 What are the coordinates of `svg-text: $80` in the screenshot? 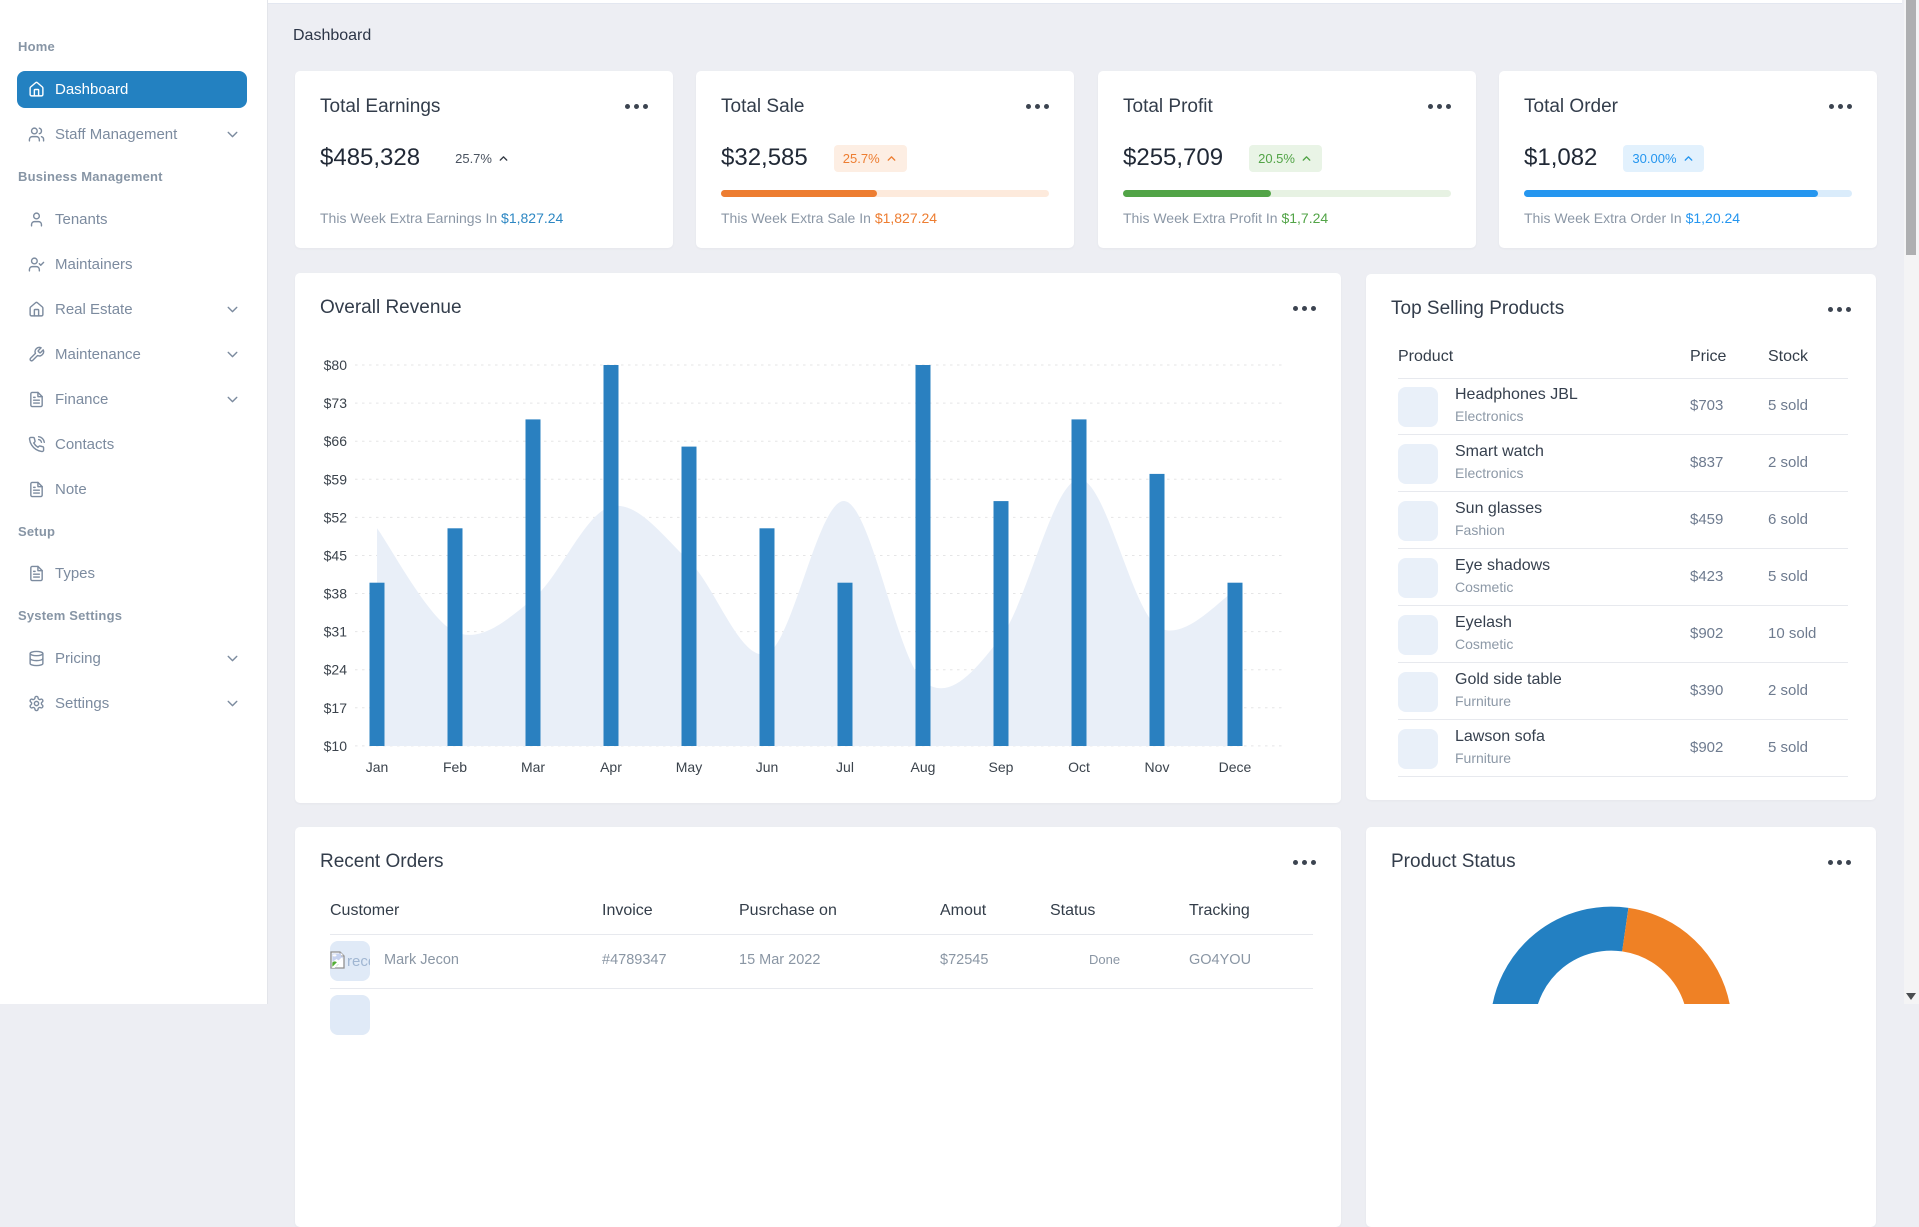 It's located at (336, 365).